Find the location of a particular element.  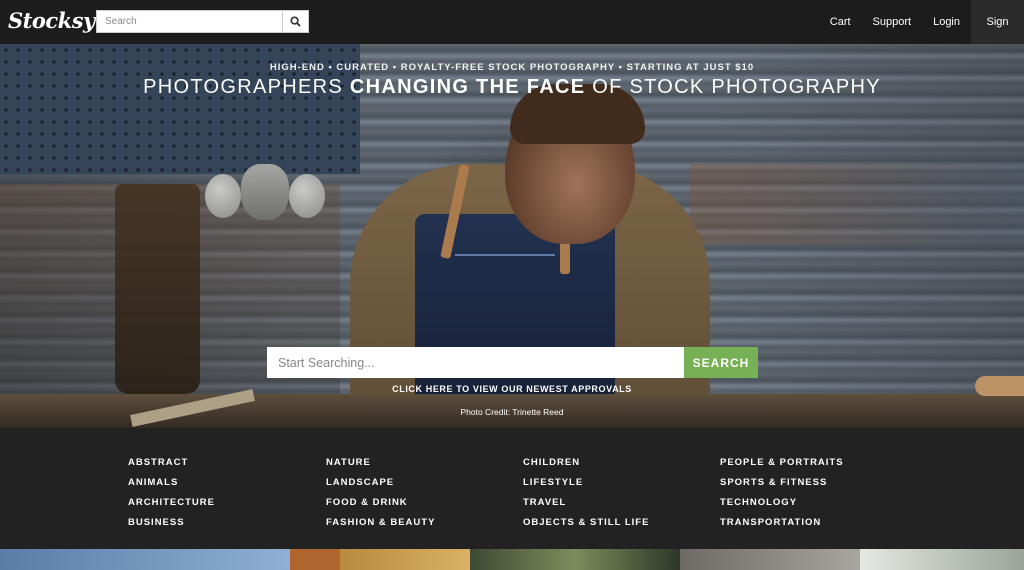

category-link: LANDSCAPE is located at coordinates (380, 483).